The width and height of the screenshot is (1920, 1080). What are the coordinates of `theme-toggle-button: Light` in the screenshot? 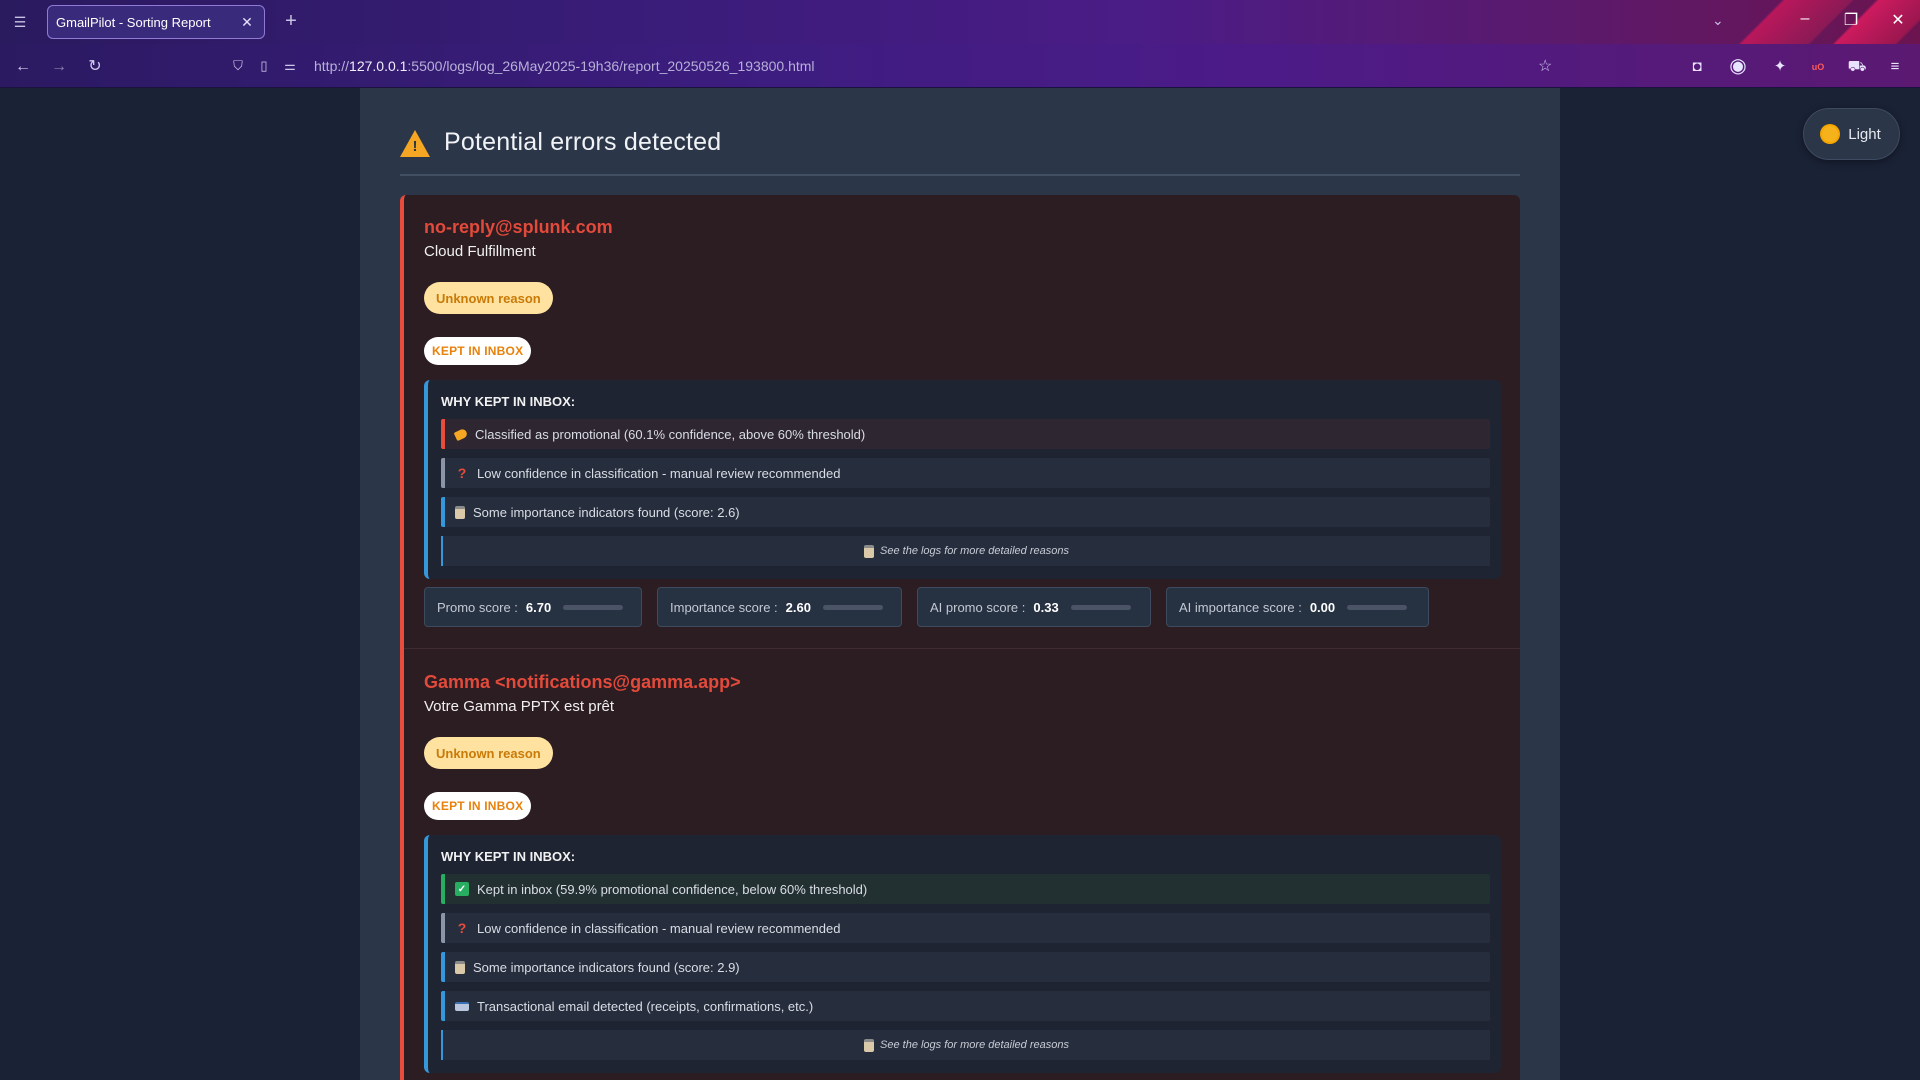 It's located at (1851, 134).